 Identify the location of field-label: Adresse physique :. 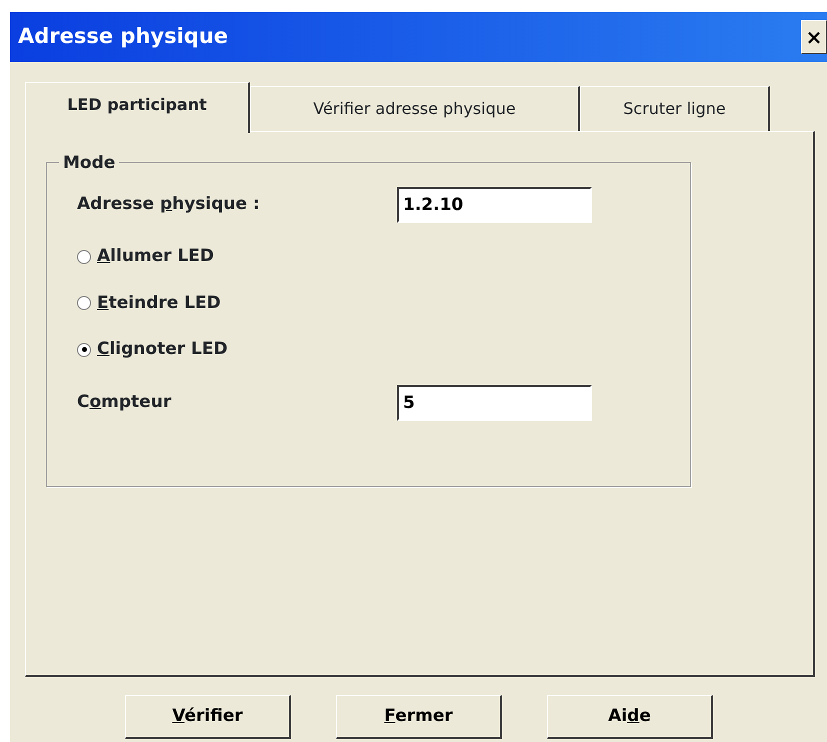
(169, 204).